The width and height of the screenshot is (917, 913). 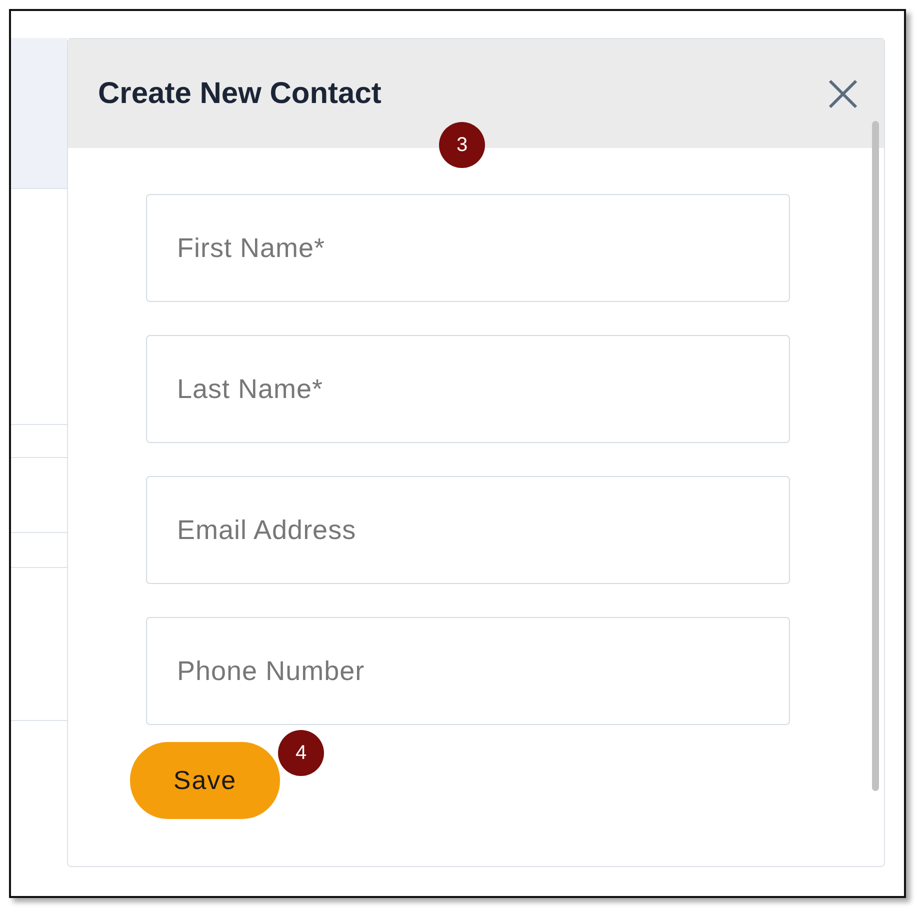 What do you see at coordinates (468, 671) in the screenshot?
I see `input-field: Phone Number` at bounding box center [468, 671].